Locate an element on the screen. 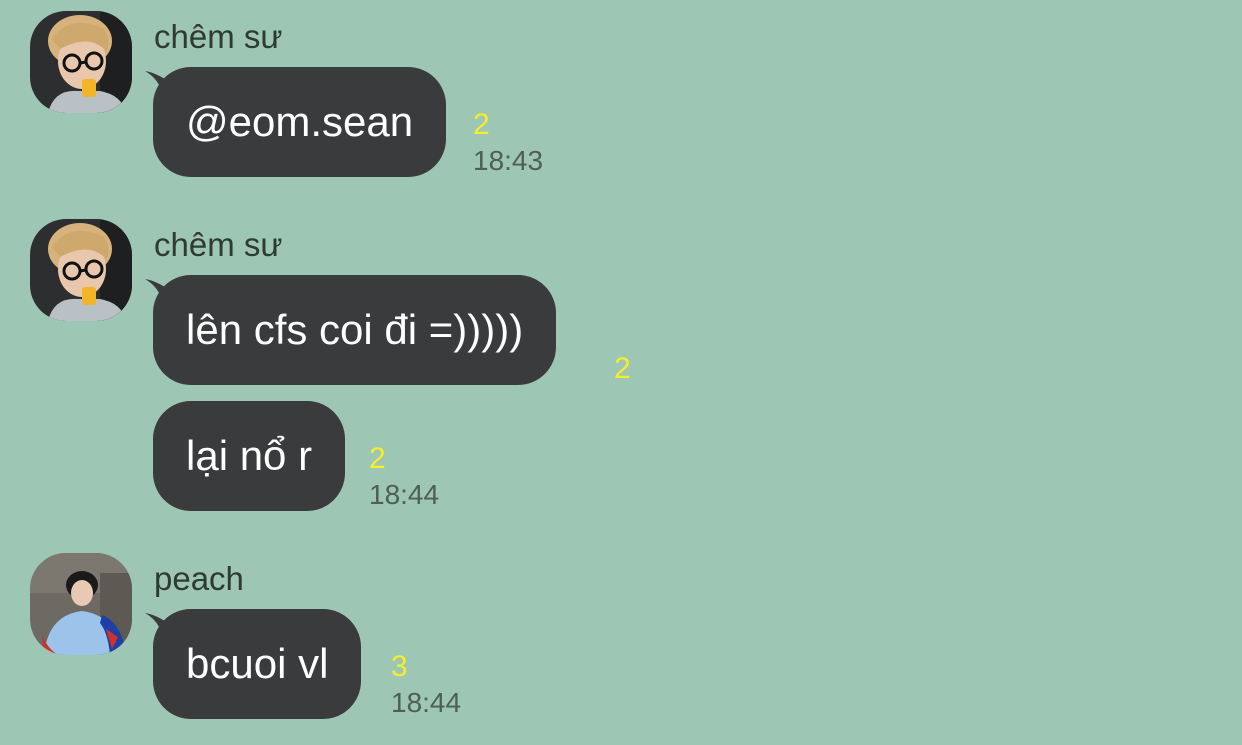  message-text: lại nổ r is located at coordinates (249, 455).